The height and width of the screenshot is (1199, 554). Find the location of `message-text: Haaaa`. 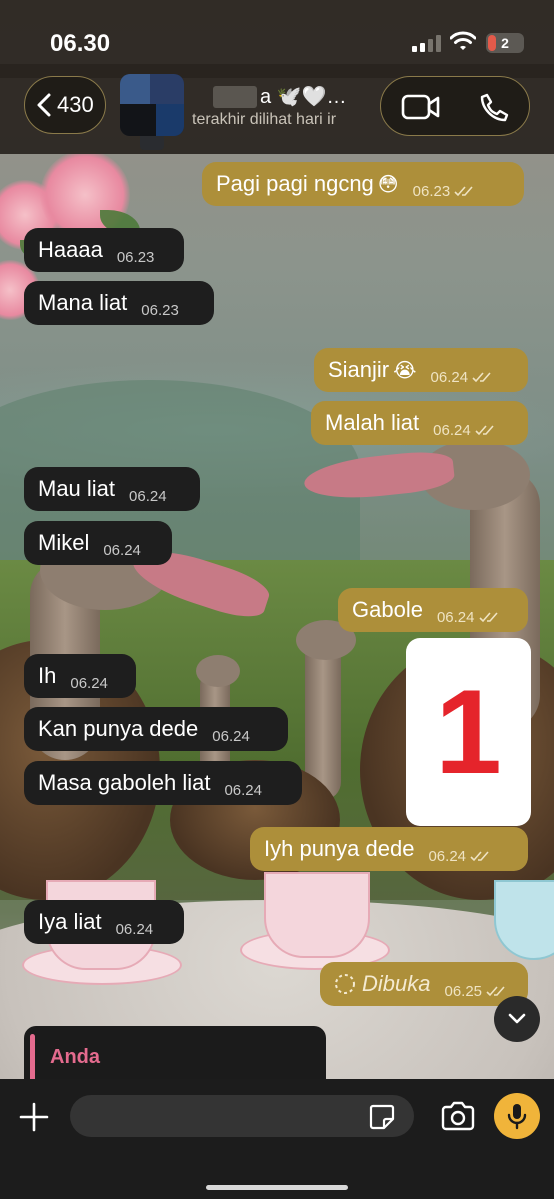

message-text: Haaaa is located at coordinates (70, 249).